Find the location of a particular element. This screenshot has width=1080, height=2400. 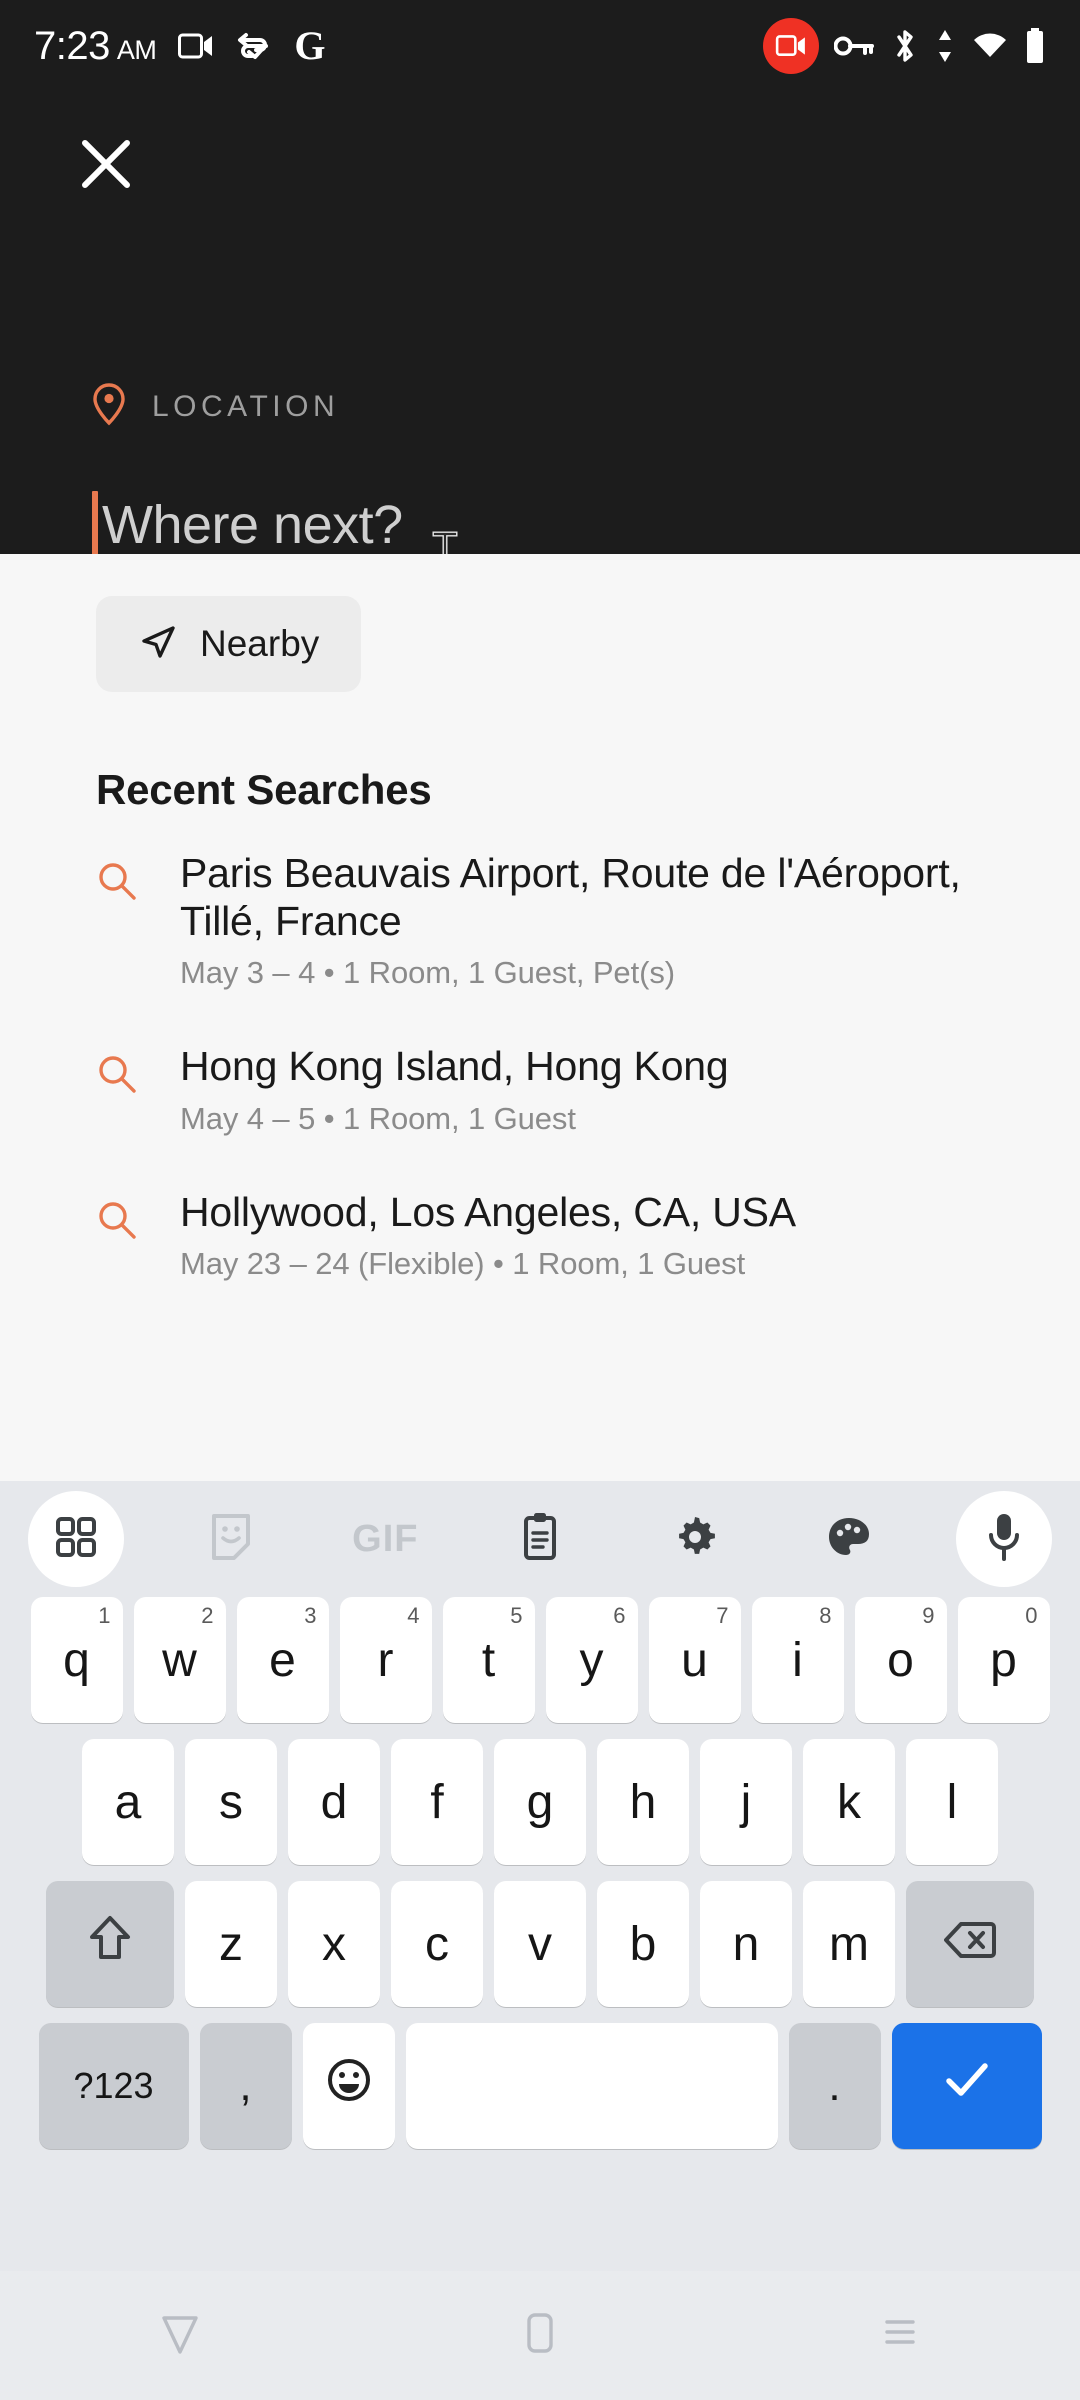

key-label: l is located at coordinates (952, 1802).